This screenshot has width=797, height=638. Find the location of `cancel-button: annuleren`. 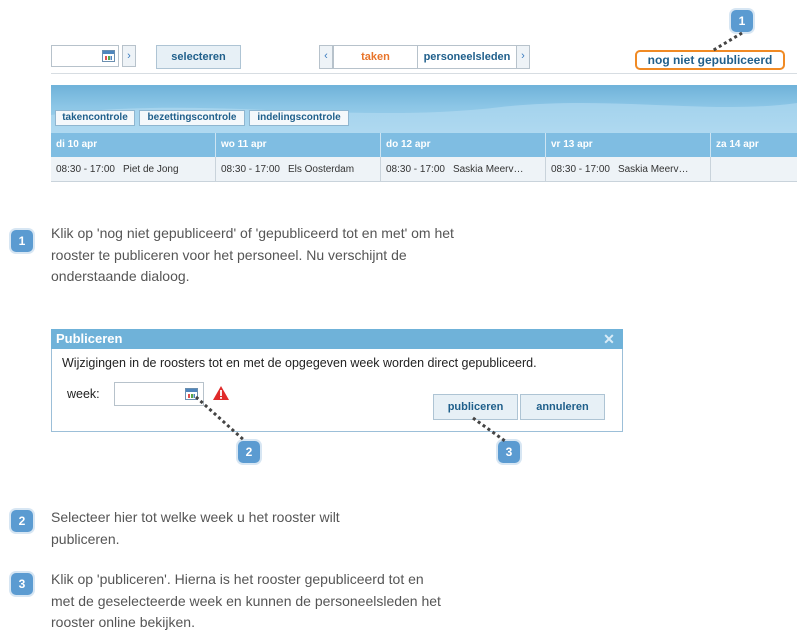

cancel-button: annuleren is located at coordinates (562, 407).